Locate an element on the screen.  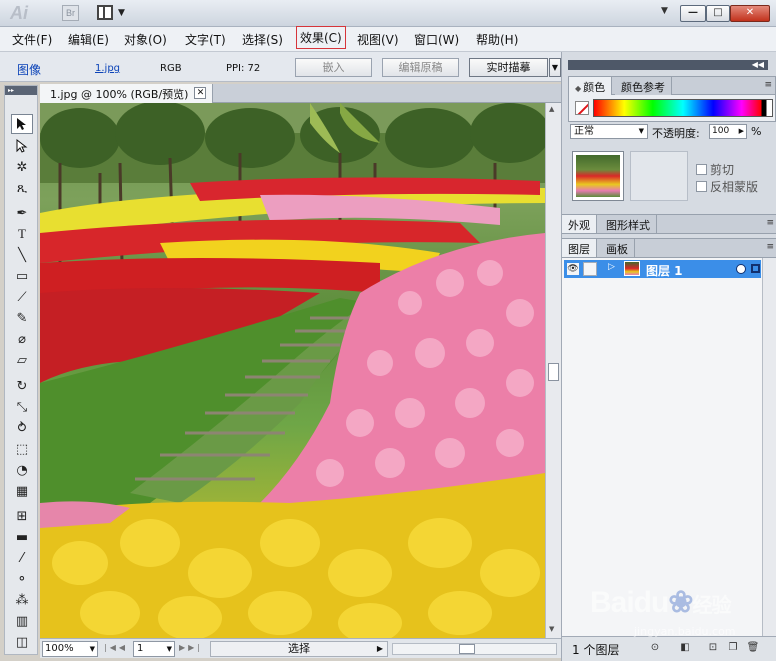
menu-view: 视图(V) is located at coordinates (378, 39).